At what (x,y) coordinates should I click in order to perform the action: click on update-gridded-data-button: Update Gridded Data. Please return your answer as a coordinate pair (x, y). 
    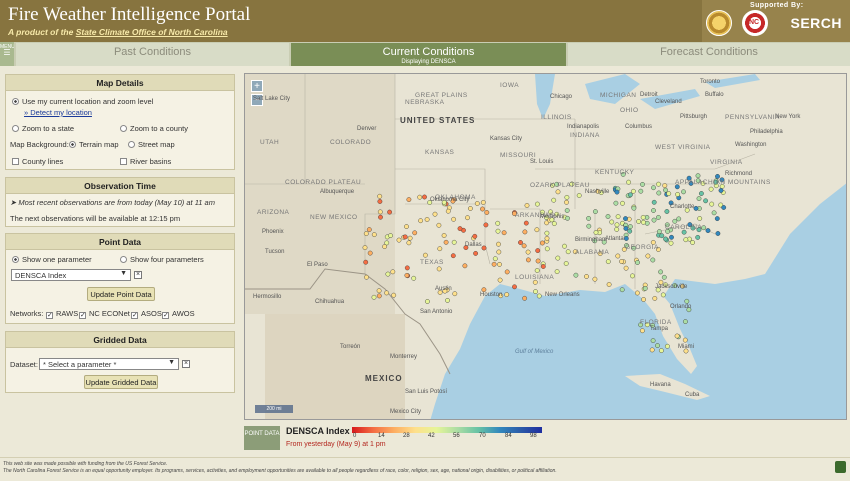
    Looking at the image, I should click on (121, 382).